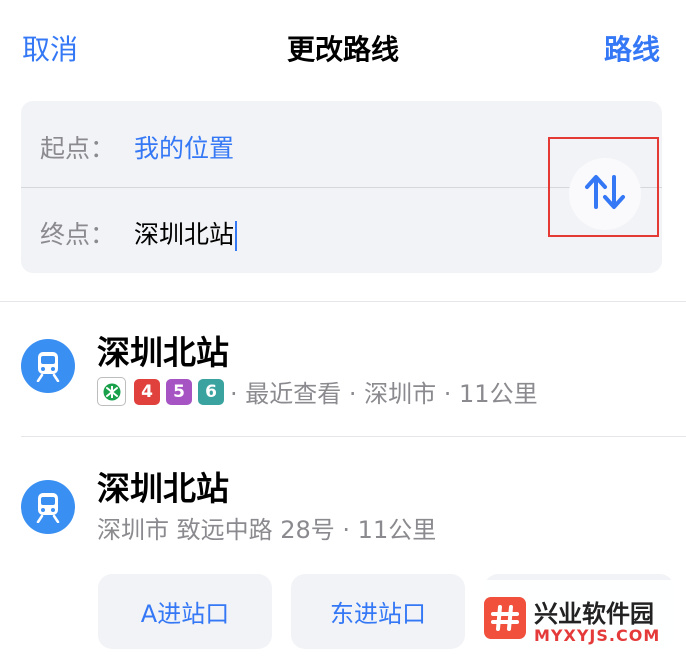 The width and height of the screenshot is (686, 665). What do you see at coordinates (185, 611) in the screenshot?
I see `exit-button-a: A进站口` at bounding box center [185, 611].